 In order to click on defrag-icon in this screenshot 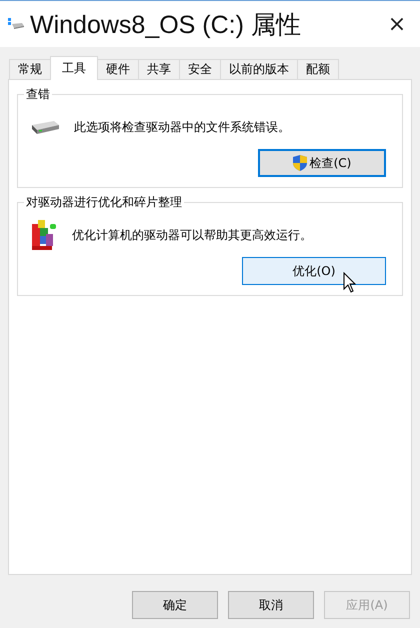, I will do `click(44, 235)`.